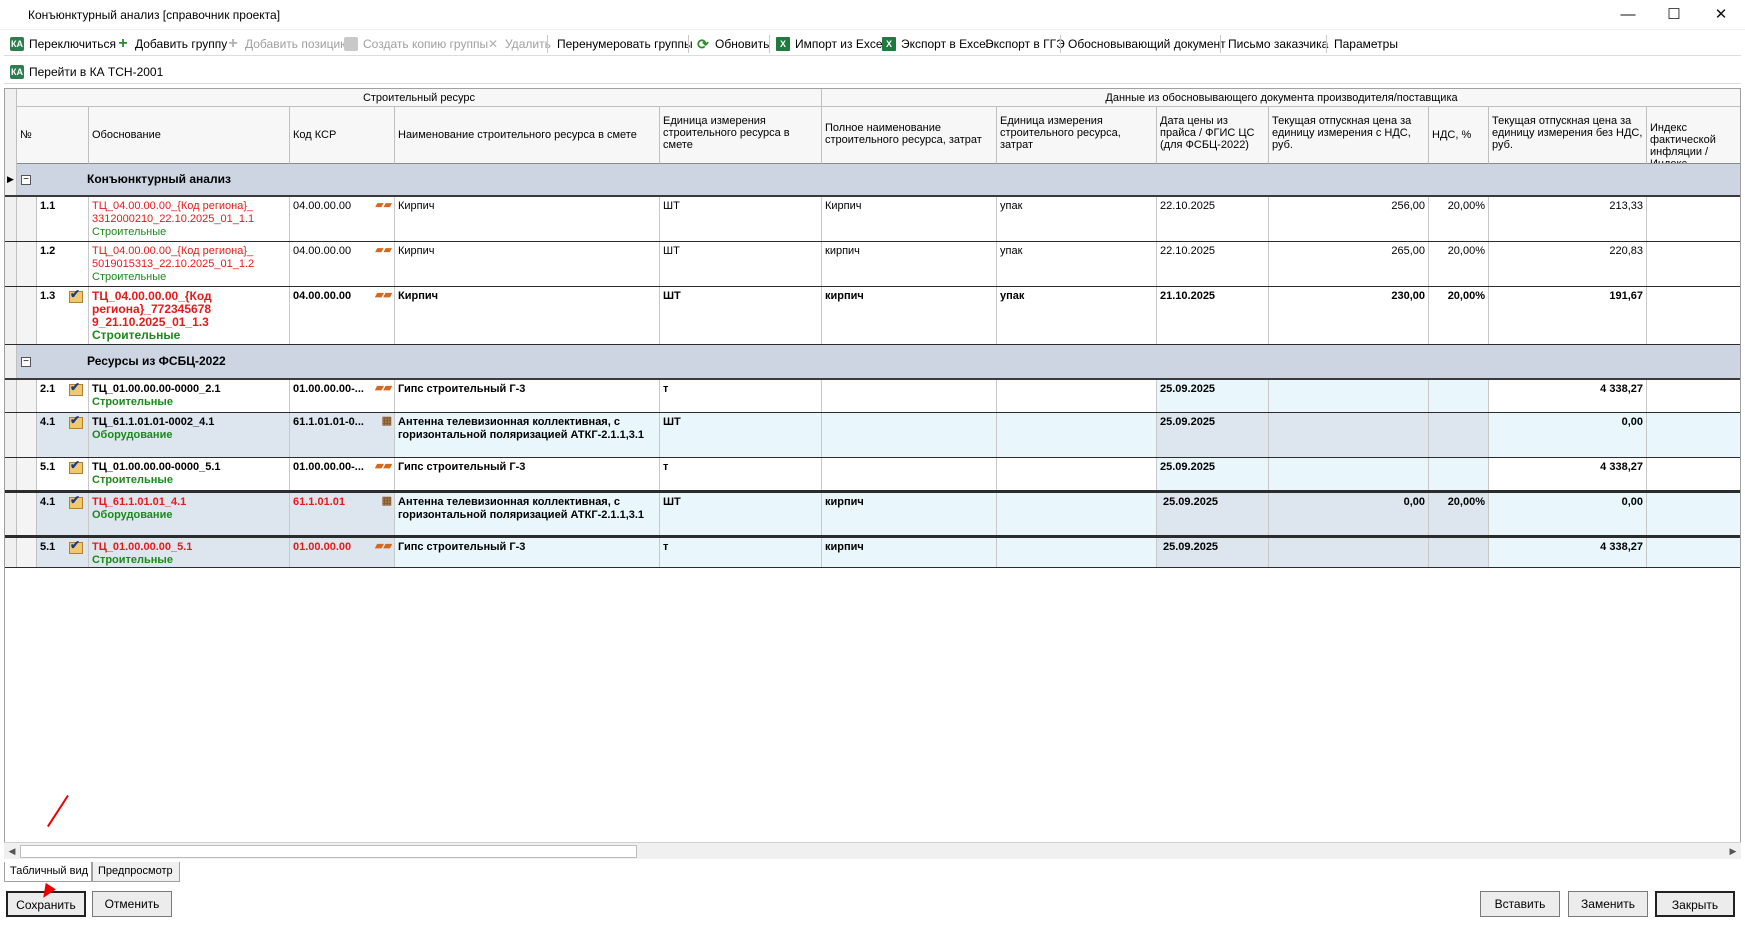 This screenshot has width=1745, height=925. I want to click on scrollbar-thumb, so click(328, 851).